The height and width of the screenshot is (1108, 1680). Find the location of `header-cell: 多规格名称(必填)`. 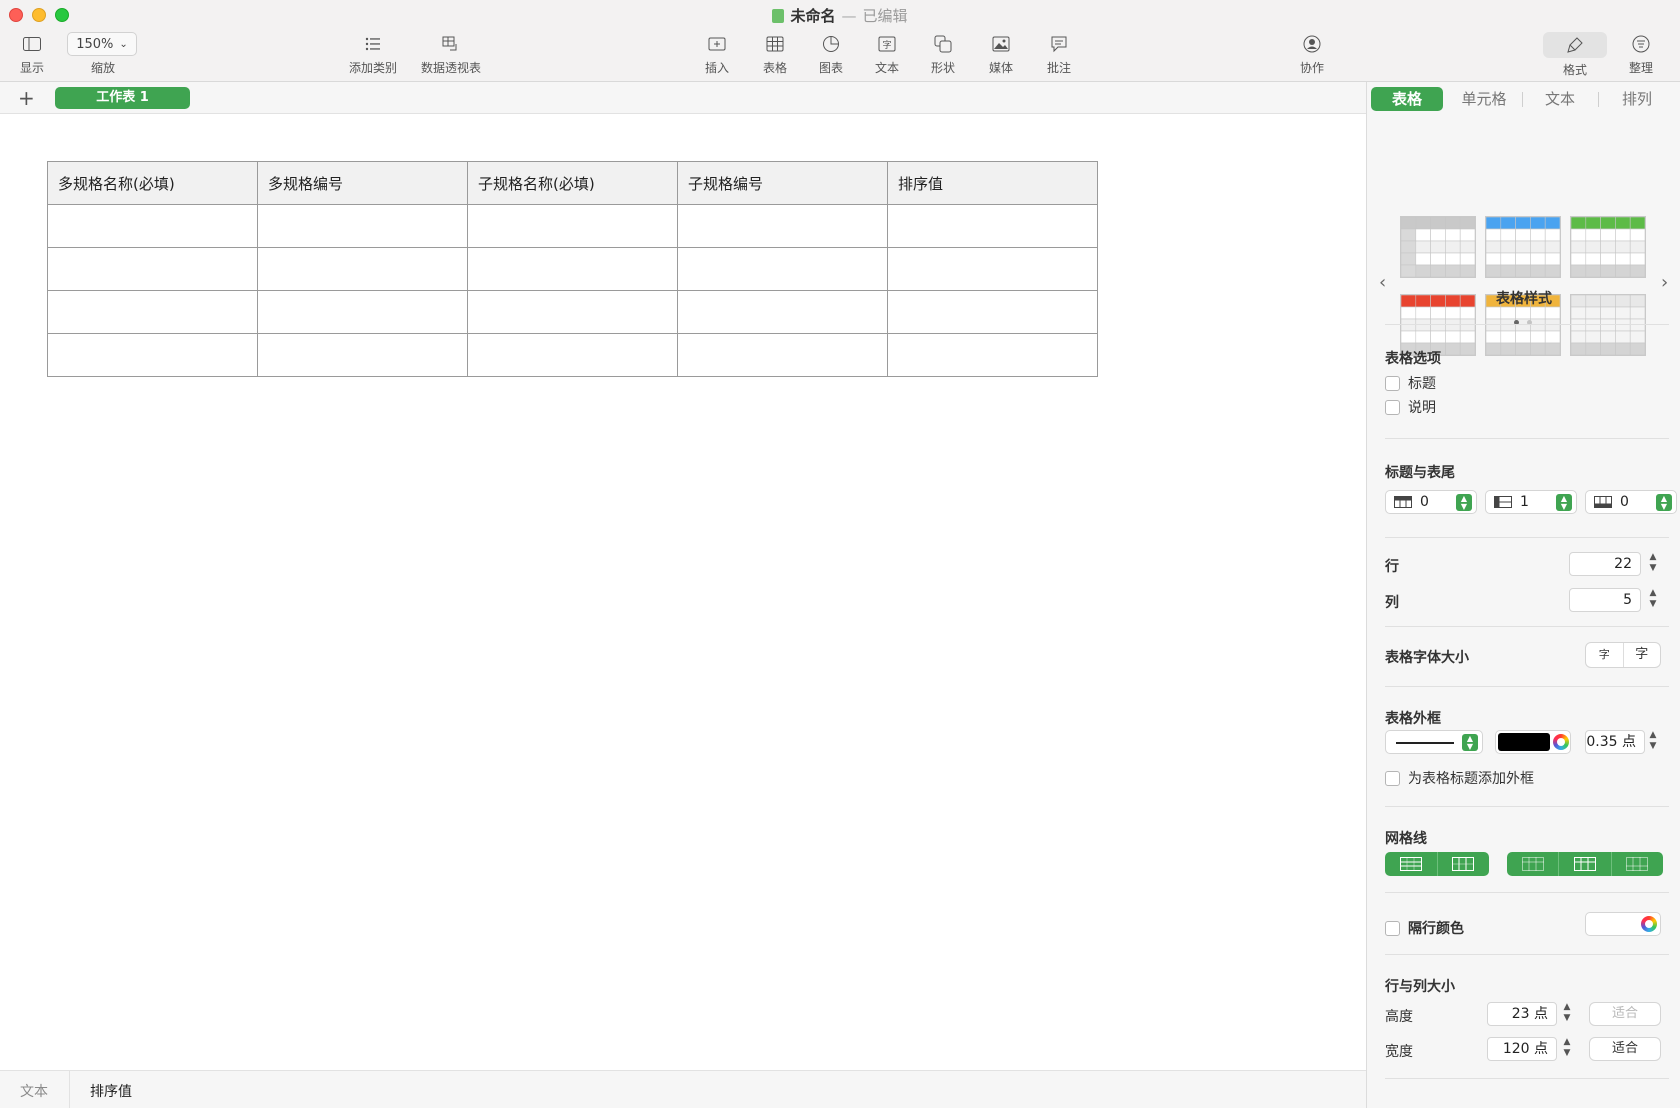

header-cell: 多规格名称(必填) is located at coordinates (152, 183).